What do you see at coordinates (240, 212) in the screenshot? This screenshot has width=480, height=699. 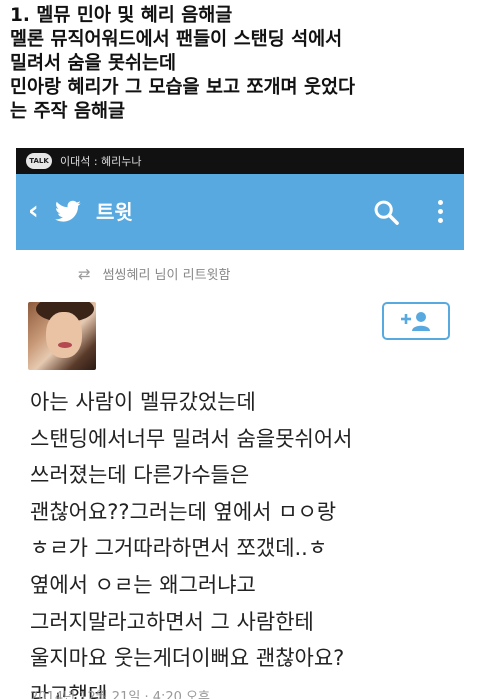 I see `app-bar: ‹ 트윗` at bounding box center [240, 212].